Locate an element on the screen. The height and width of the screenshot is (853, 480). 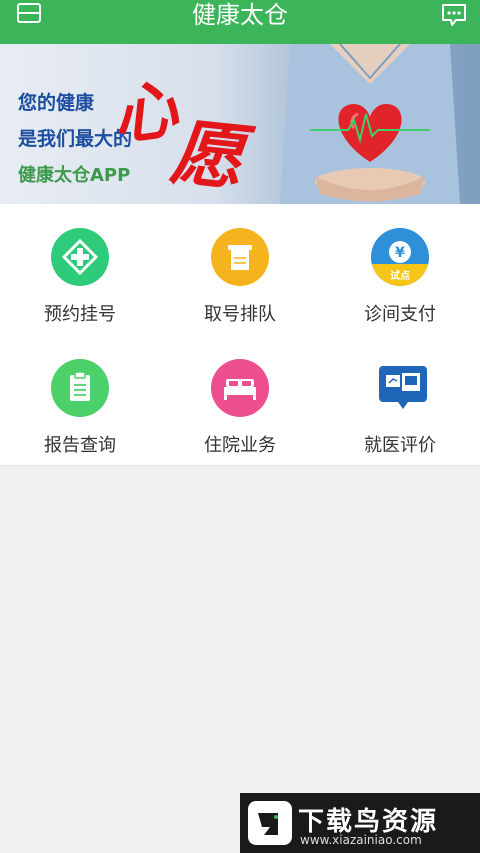
site-watermark: 下载鸟资源 www.xiazainiao.com is located at coordinates (360, 823).